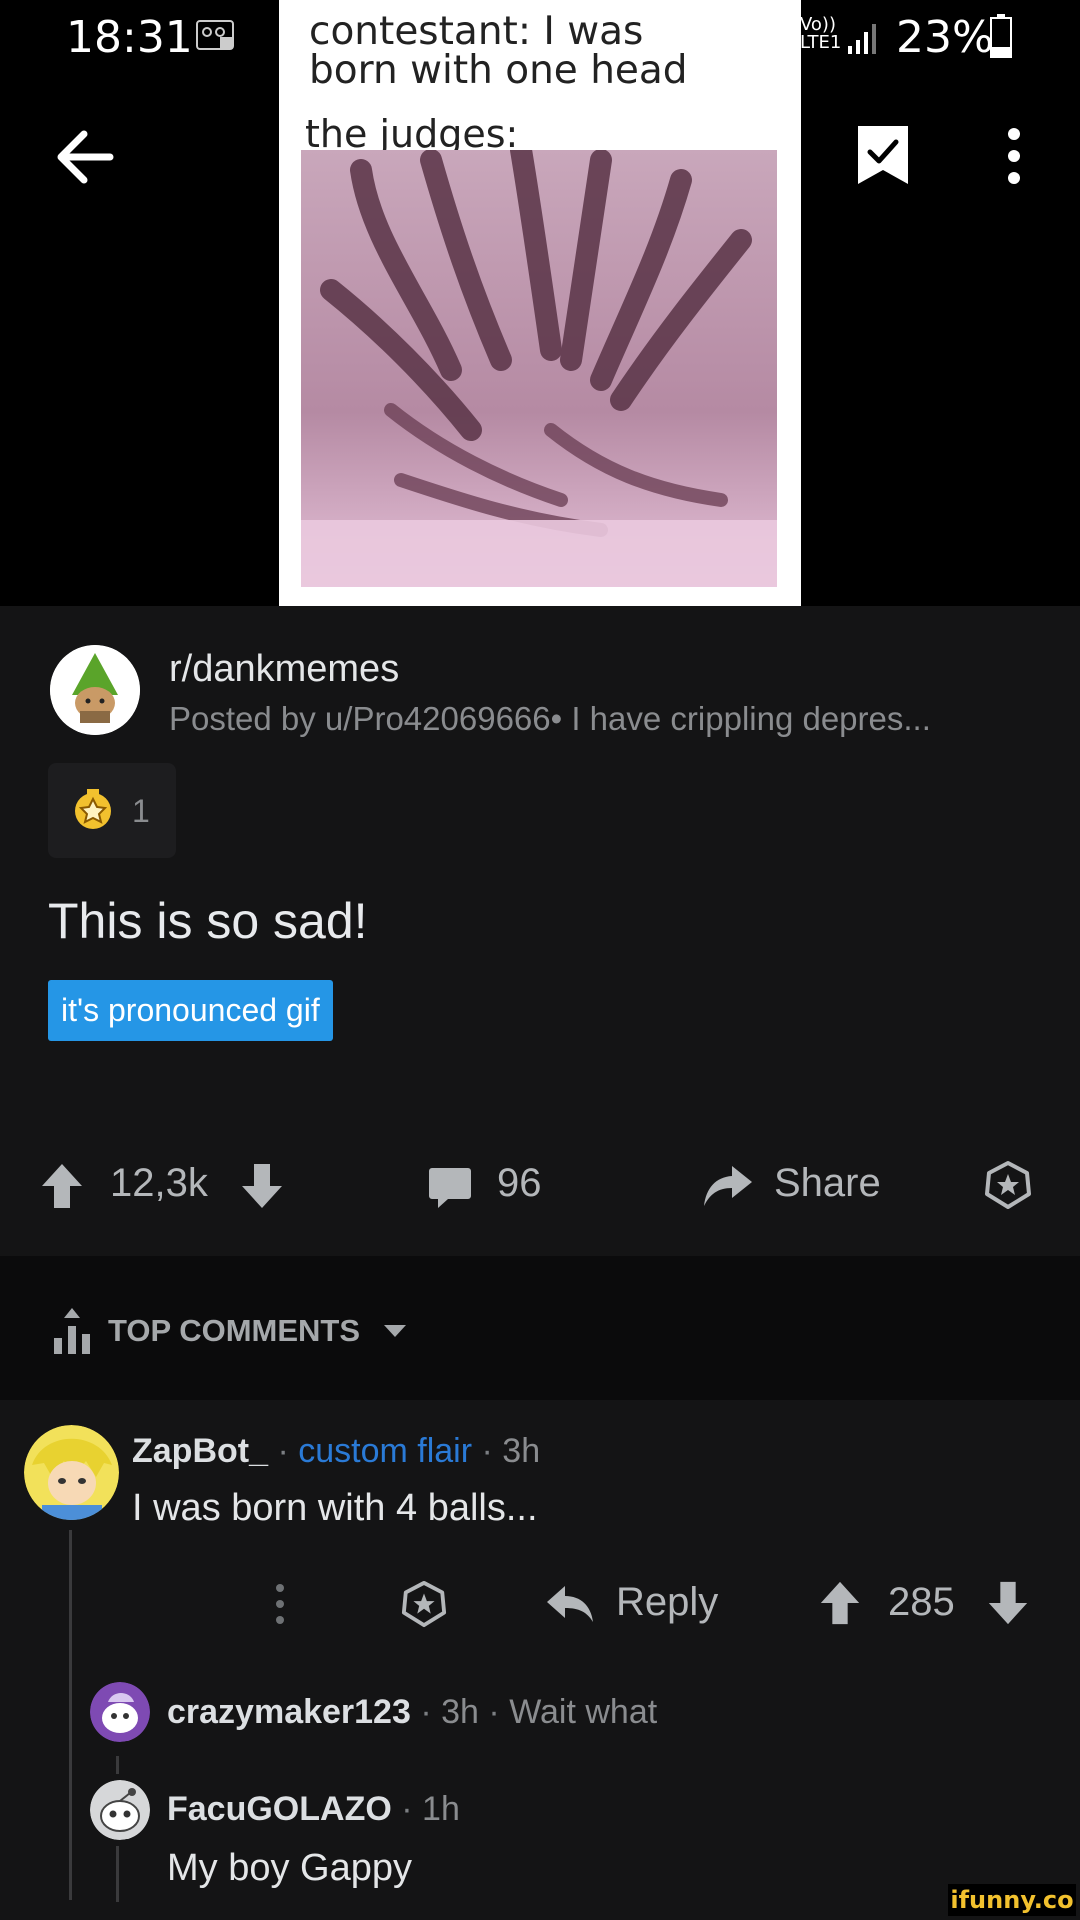 The width and height of the screenshot is (1080, 1920). What do you see at coordinates (284, 669) in the screenshot?
I see `subreddit-name: r/dankmemes` at bounding box center [284, 669].